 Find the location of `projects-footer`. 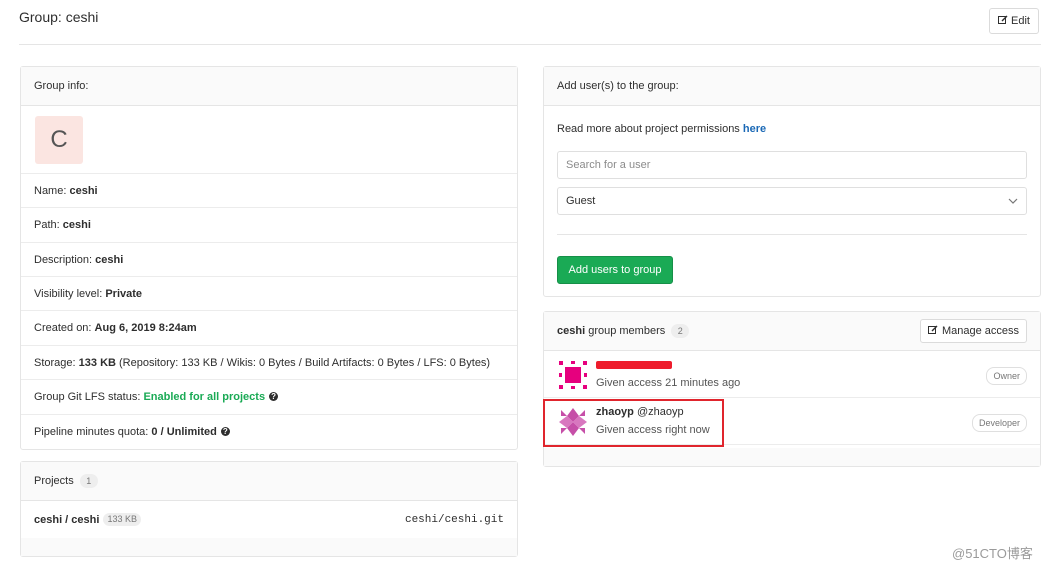

projects-footer is located at coordinates (269, 547).